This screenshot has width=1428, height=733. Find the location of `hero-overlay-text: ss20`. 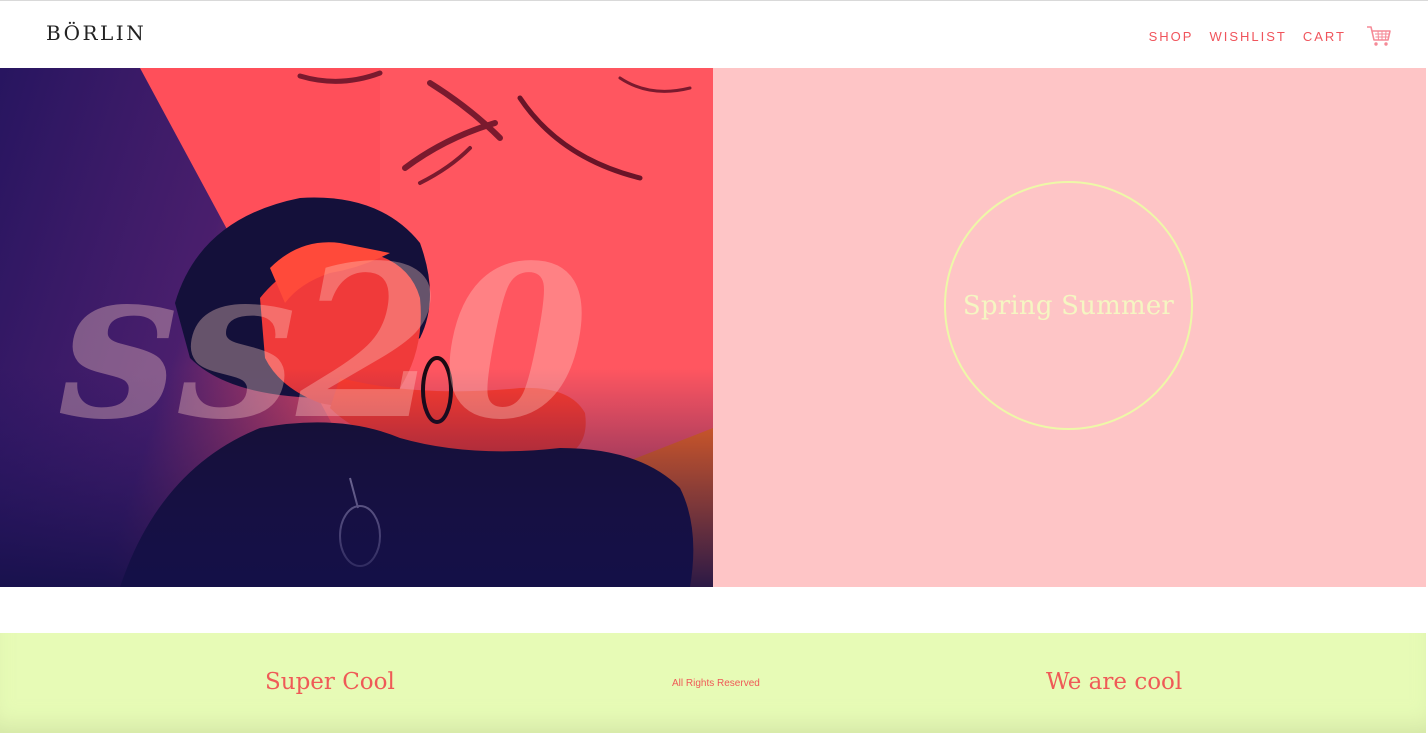

hero-overlay-text: ss20 is located at coordinates (324, 342).